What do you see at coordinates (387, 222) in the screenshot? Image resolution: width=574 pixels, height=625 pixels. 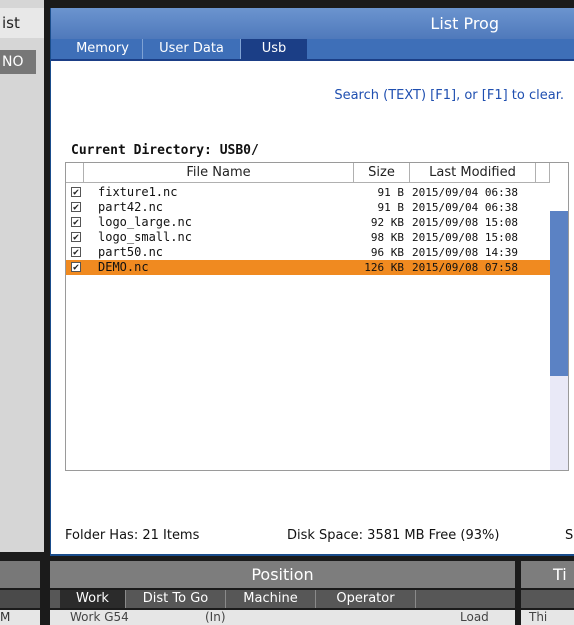 I see `file-size: 92 KB` at bounding box center [387, 222].